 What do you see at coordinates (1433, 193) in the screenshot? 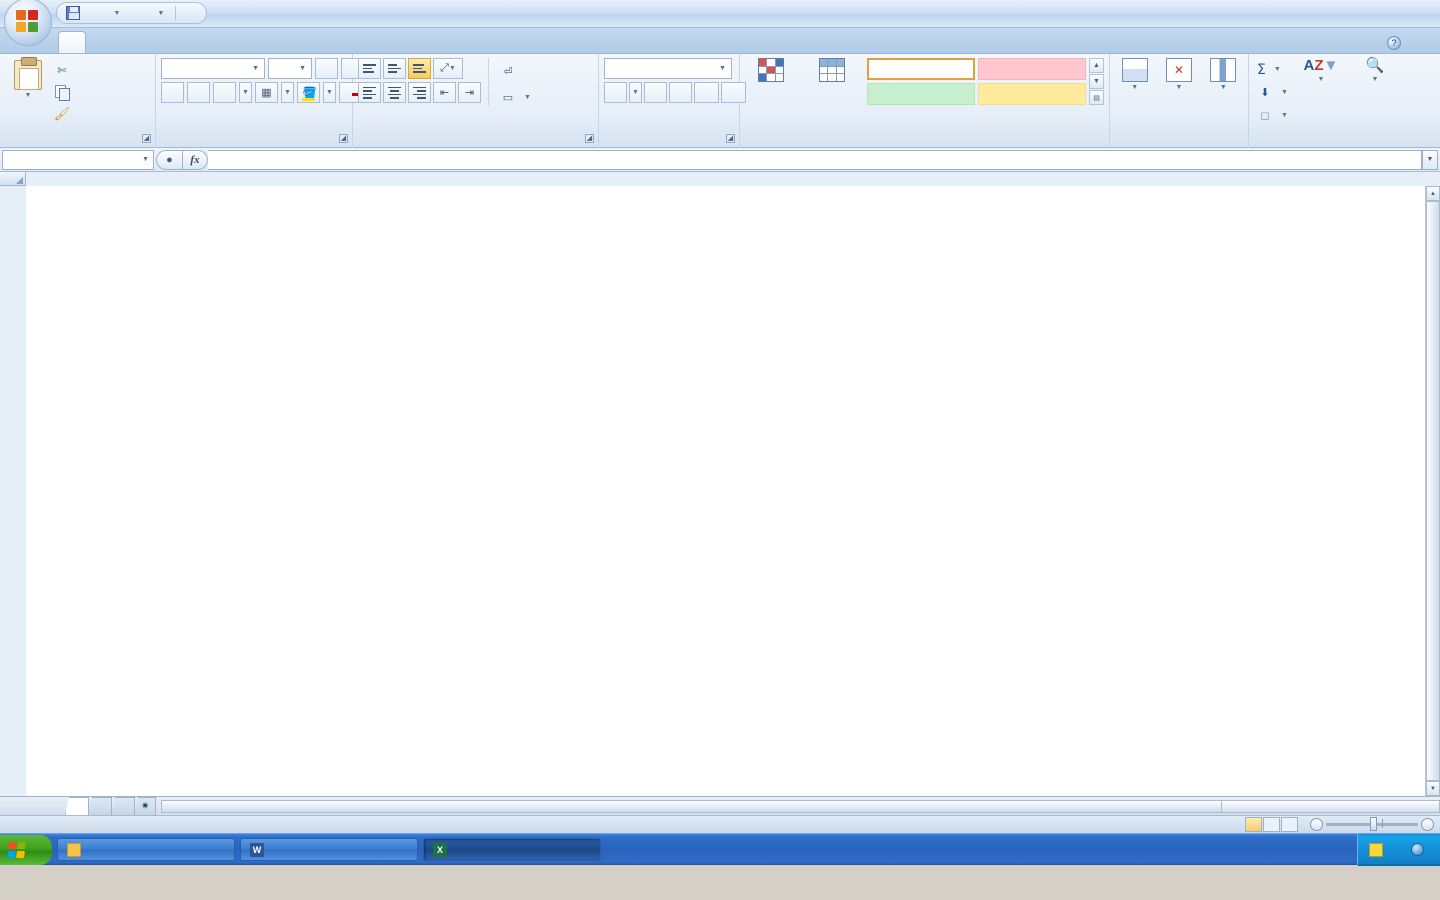
I see `scroll-up-button: ▲` at bounding box center [1433, 193].